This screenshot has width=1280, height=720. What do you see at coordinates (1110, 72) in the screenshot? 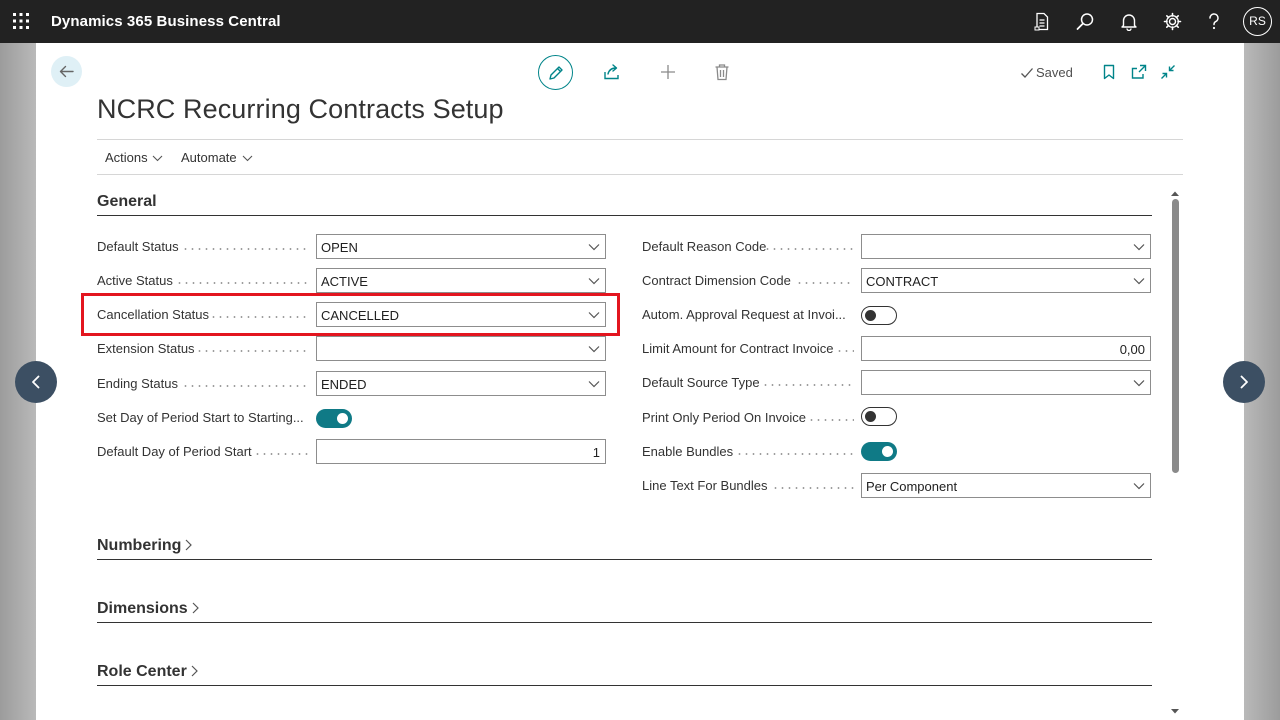
I see `bookmark-icon` at bounding box center [1110, 72].